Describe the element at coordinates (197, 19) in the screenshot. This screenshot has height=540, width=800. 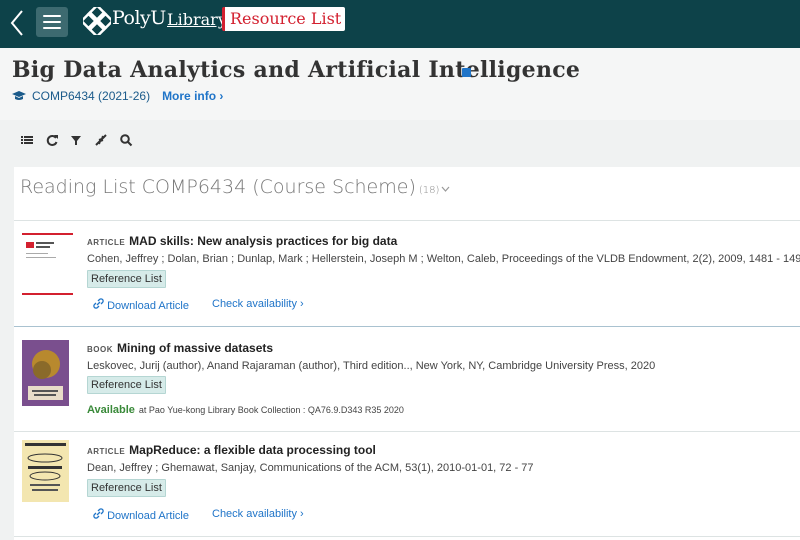
I see `logo-library: Library` at that location.